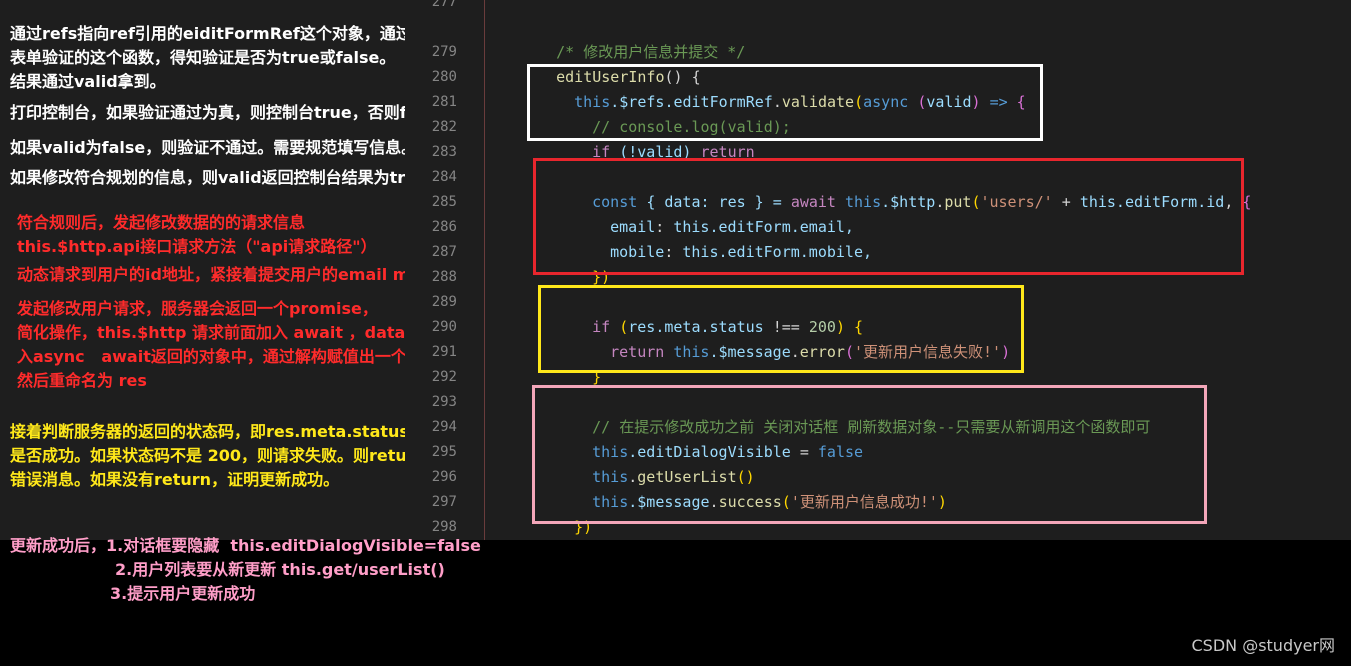  Describe the element at coordinates (444, 77) in the screenshot. I see `line-number: 280` at that location.